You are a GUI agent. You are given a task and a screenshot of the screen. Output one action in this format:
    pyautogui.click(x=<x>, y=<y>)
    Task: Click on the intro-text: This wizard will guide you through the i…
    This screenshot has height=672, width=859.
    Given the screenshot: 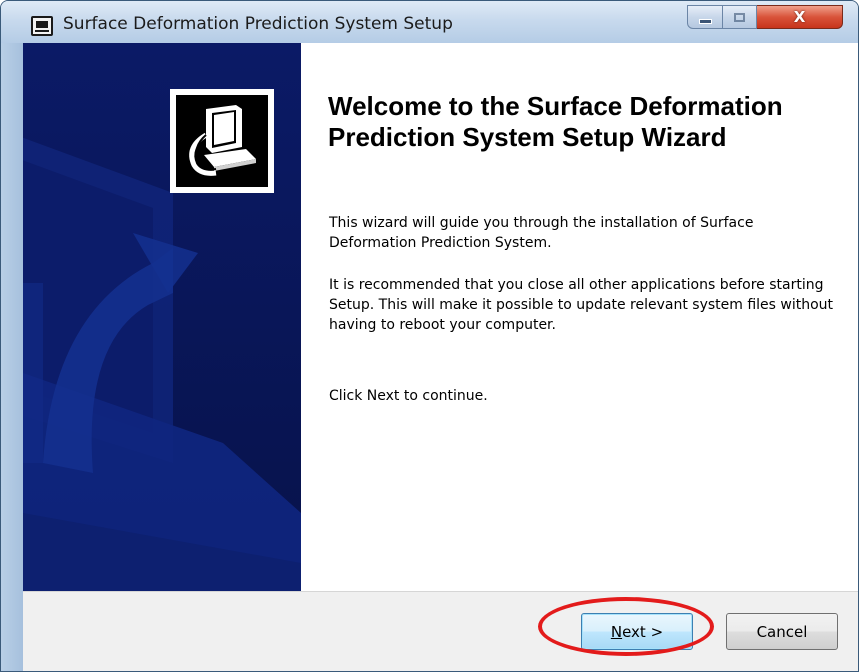 What is the action you would take?
    pyautogui.click(x=541, y=233)
    